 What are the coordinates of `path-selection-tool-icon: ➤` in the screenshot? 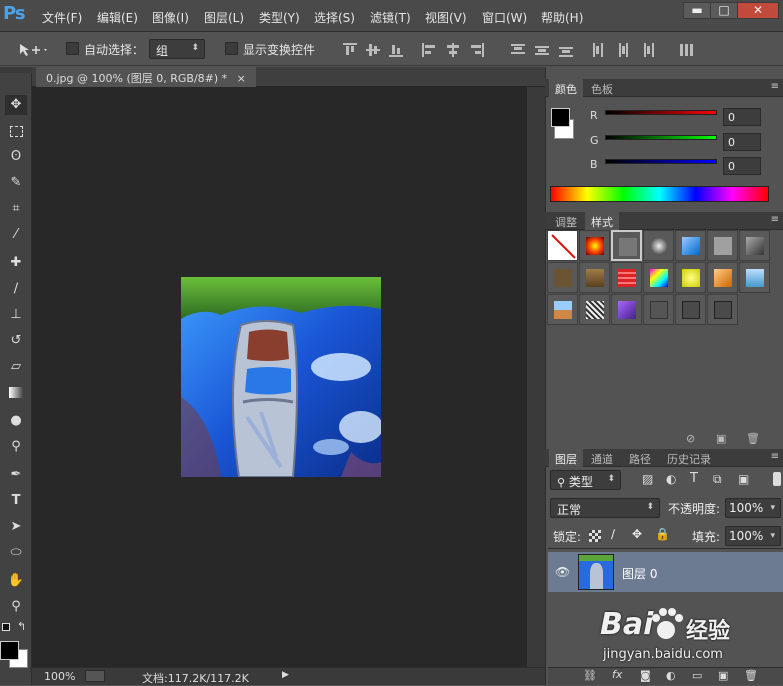 It's located at (16, 527).